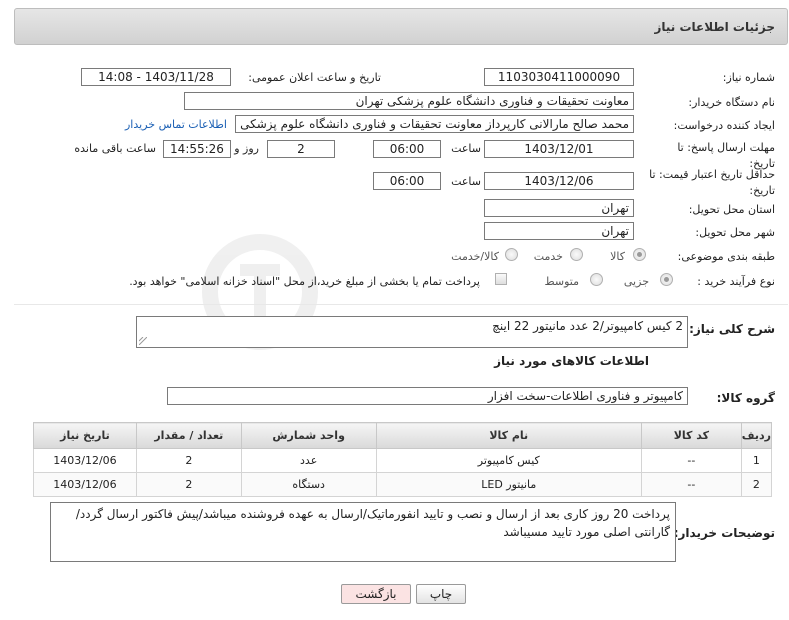  I want to click on col-qty: تعداد / مقدار, so click(188, 435).